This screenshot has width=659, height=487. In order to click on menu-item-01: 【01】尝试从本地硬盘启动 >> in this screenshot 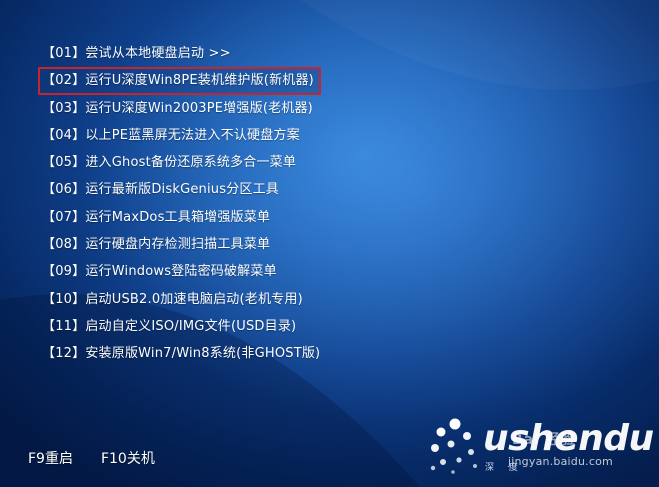, I will do `click(182, 53)`.